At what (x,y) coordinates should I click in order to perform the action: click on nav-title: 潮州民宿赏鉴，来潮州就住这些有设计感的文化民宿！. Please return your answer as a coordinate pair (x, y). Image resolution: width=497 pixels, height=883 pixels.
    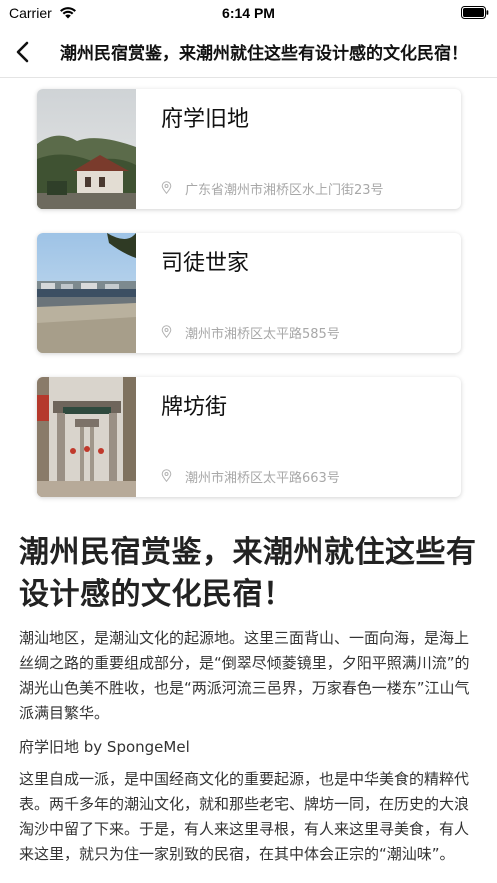
    Looking at the image, I should click on (264, 54).